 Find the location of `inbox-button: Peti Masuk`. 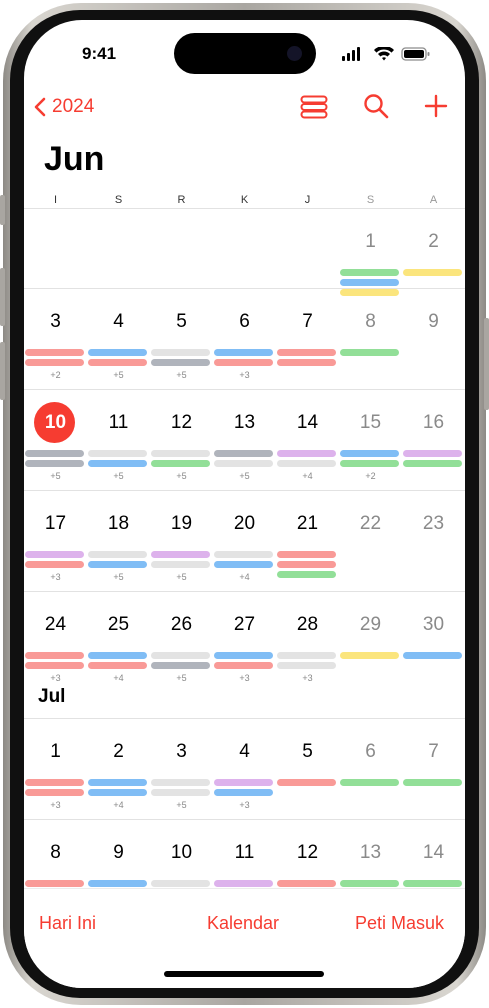

inbox-button: Peti Masuk is located at coordinates (399, 923).